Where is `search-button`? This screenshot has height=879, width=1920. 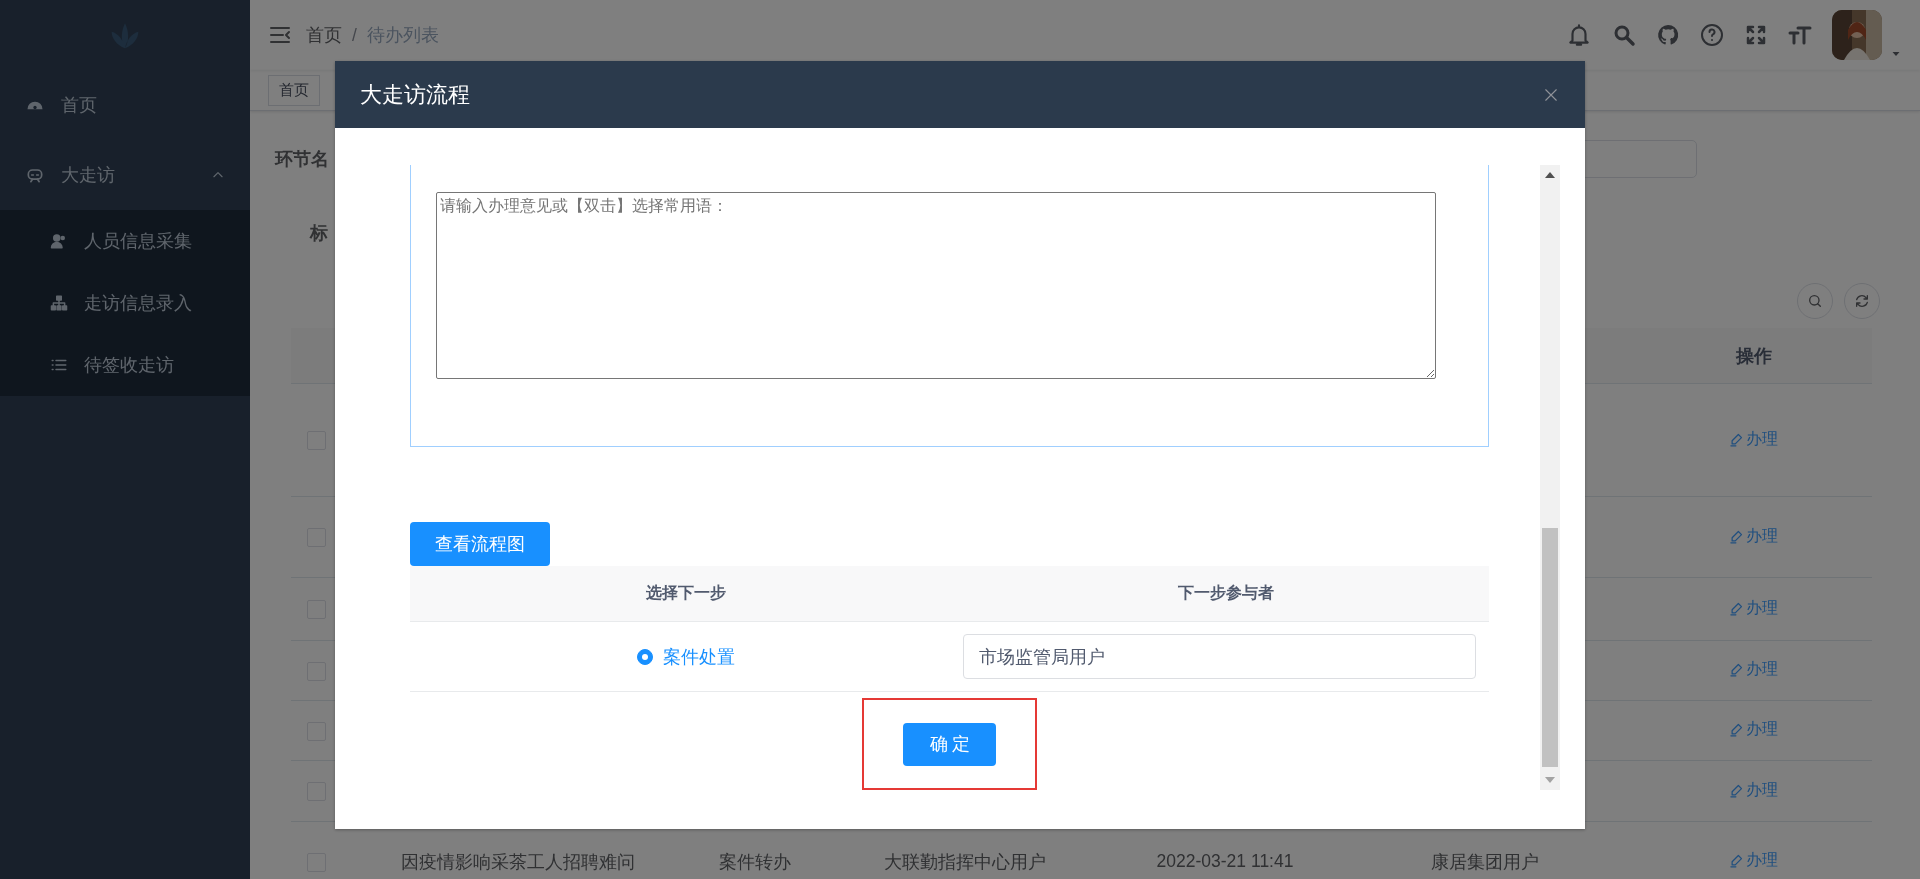 search-button is located at coordinates (1815, 301).